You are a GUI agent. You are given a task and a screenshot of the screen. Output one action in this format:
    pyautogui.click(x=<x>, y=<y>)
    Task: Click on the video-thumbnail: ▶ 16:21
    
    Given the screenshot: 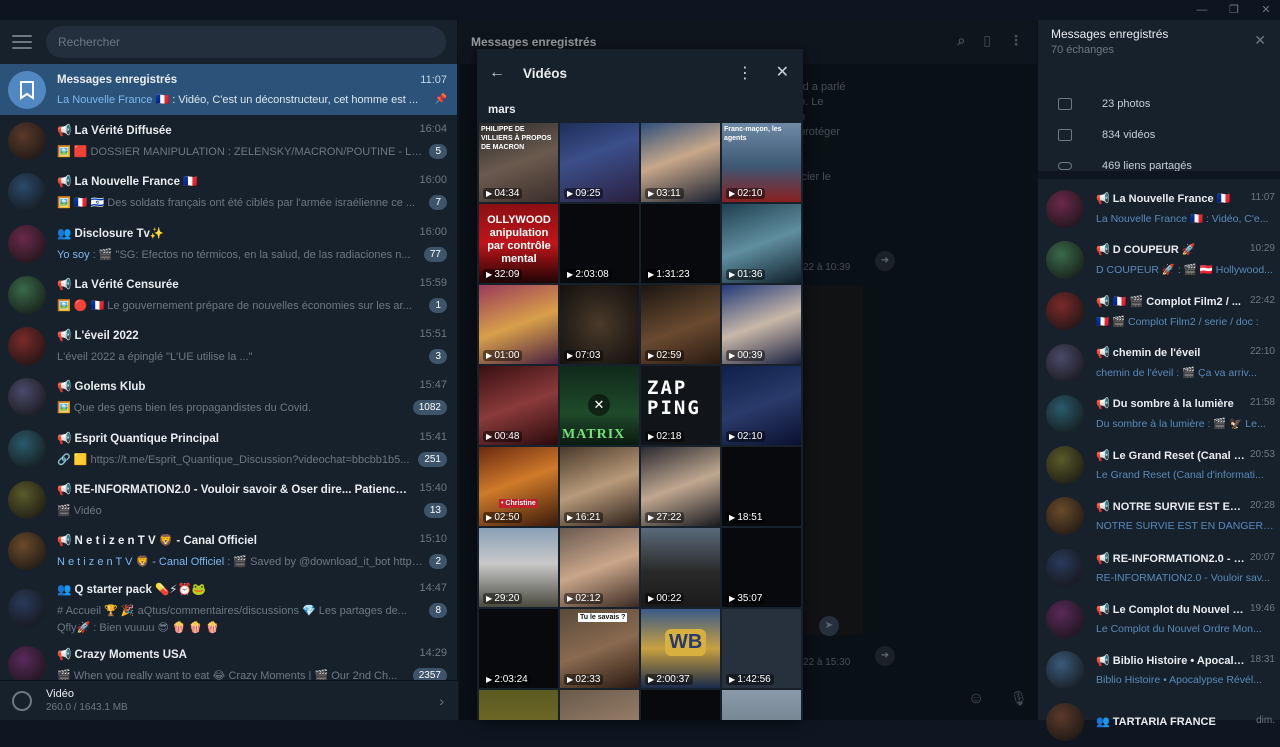 What is the action you would take?
    pyautogui.click(x=599, y=486)
    